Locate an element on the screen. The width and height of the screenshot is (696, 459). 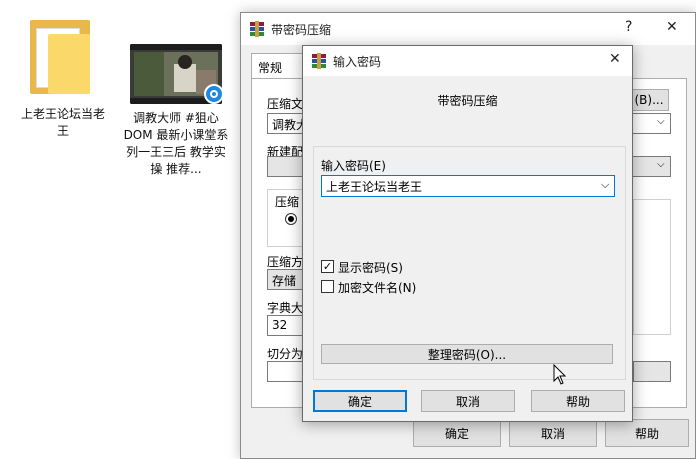
archive-name-label: 压缩文 is located at coordinates (285, 104).